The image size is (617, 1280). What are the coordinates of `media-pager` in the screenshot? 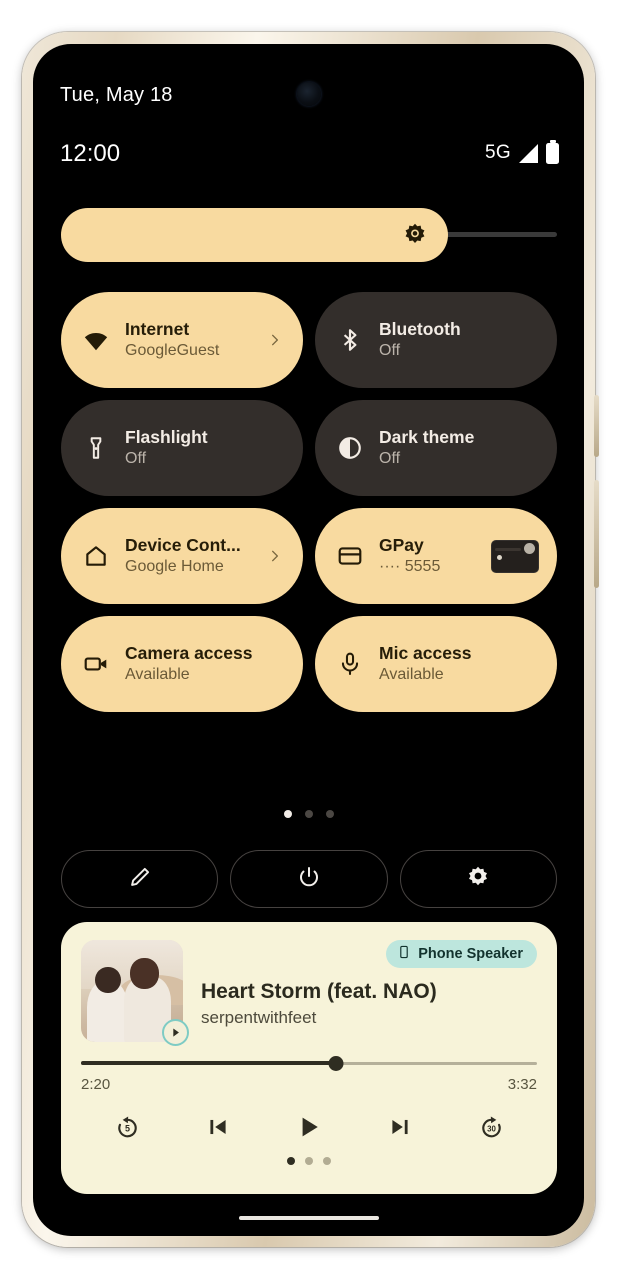 It's located at (309, 1161).